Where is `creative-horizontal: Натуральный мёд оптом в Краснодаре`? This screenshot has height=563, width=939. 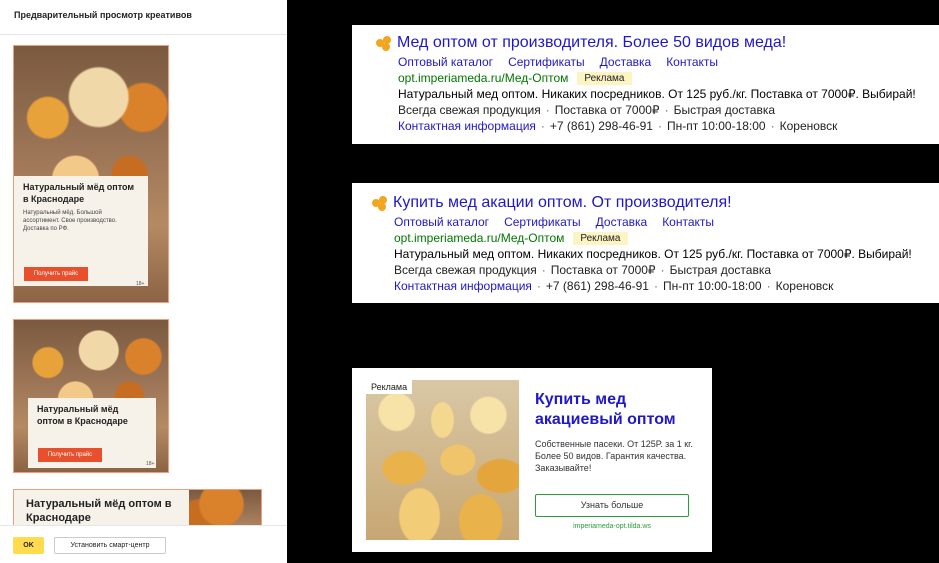
creative-horizontal: Натуральный мёд оптом в Краснодаре is located at coordinates (137, 507).